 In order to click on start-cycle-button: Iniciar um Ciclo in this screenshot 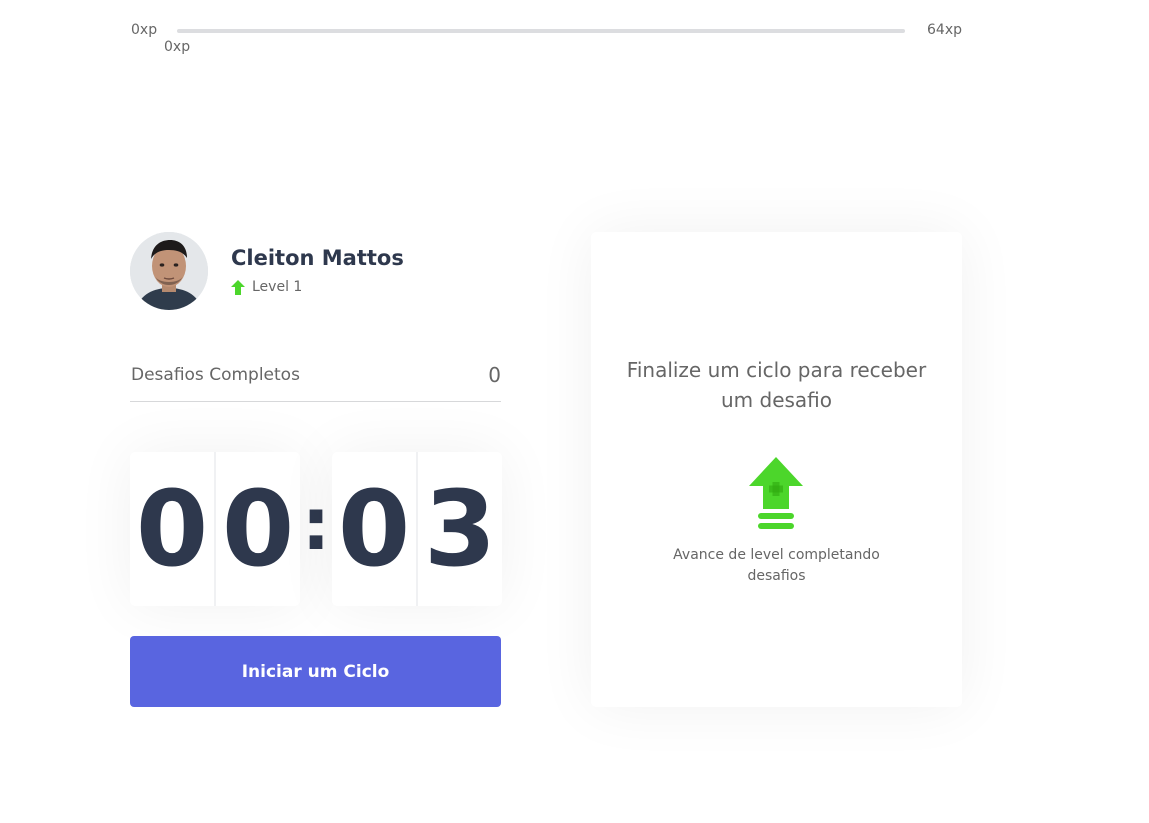, I will do `click(315, 671)`.